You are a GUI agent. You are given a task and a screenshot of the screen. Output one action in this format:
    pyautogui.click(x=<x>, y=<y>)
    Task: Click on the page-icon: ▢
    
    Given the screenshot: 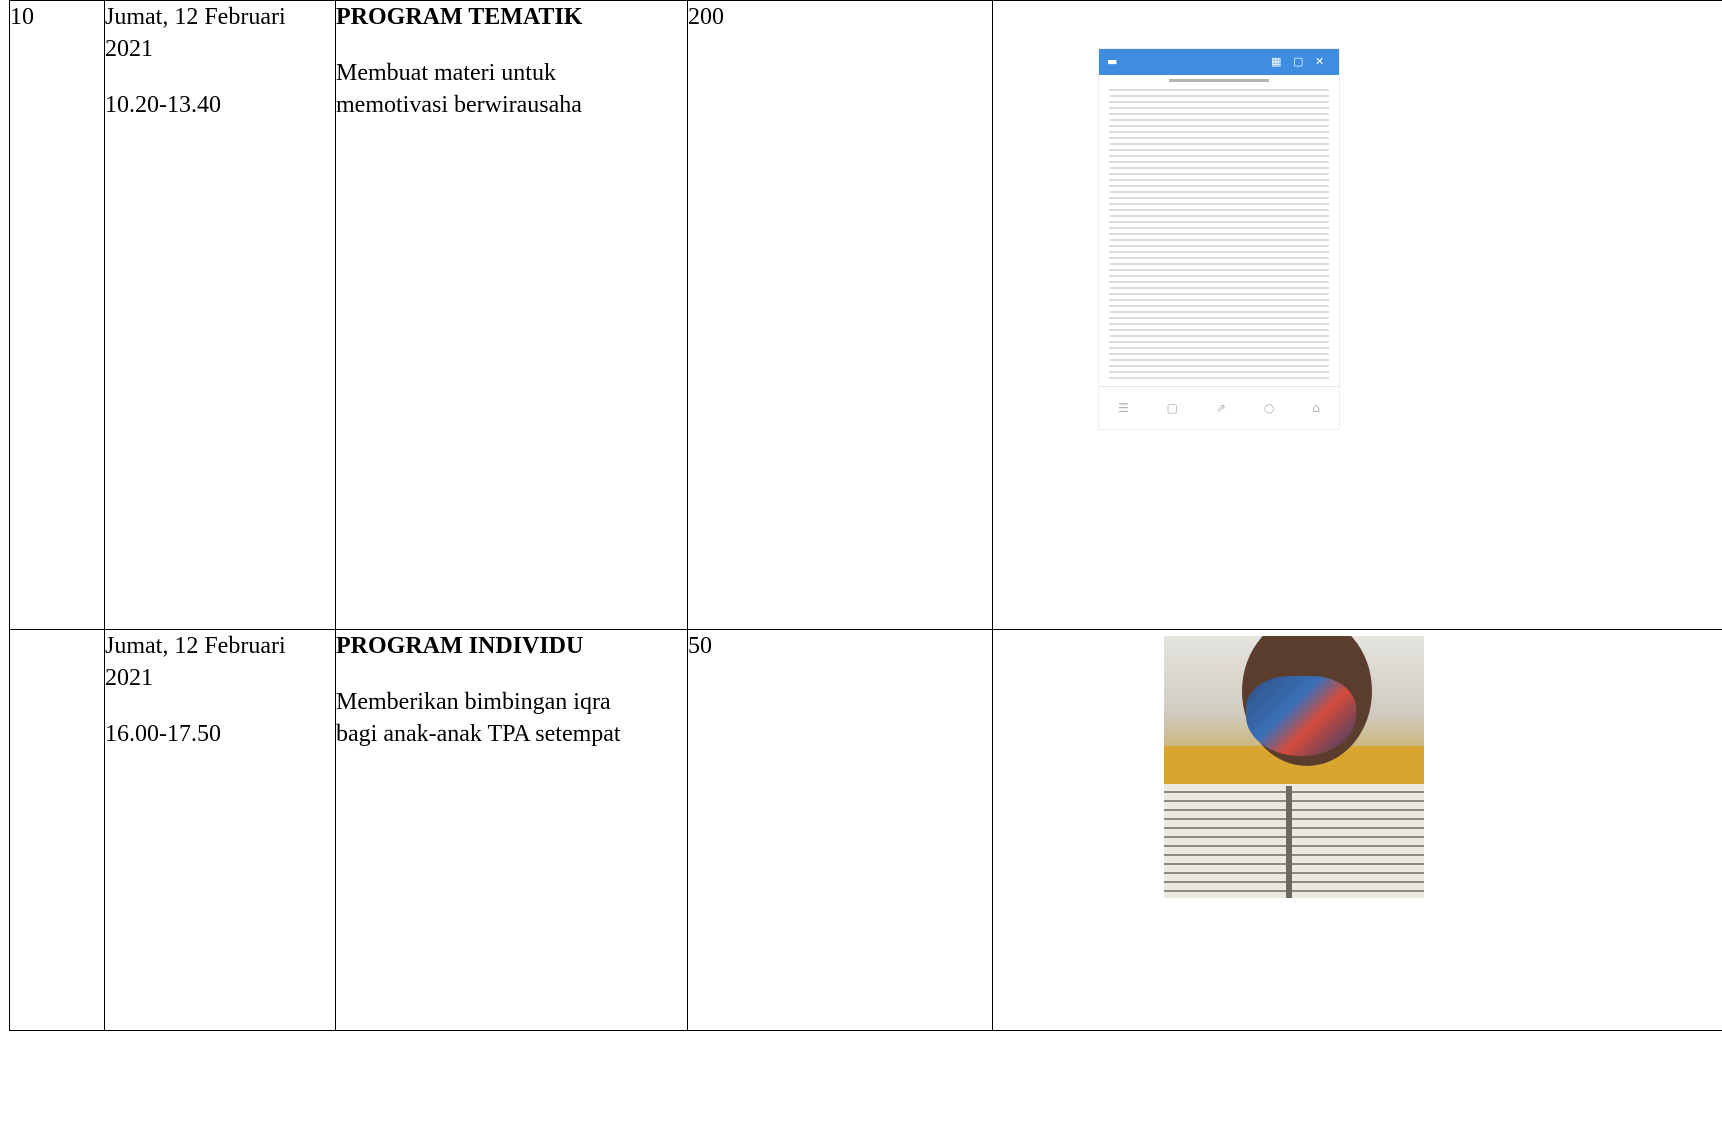 What is the action you would take?
    pyautogui.click(x=1172, y=408)
    